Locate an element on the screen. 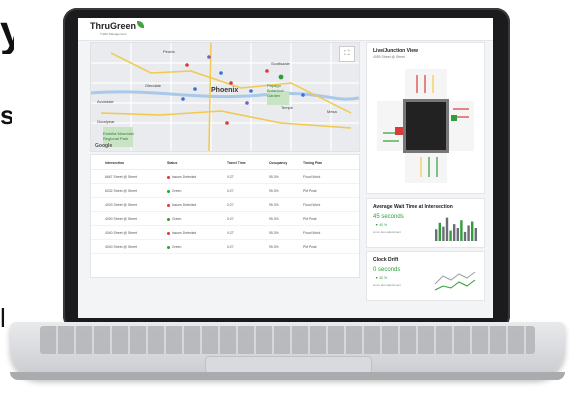  wait-time-bar-chart is located at coordinates (456, 229).